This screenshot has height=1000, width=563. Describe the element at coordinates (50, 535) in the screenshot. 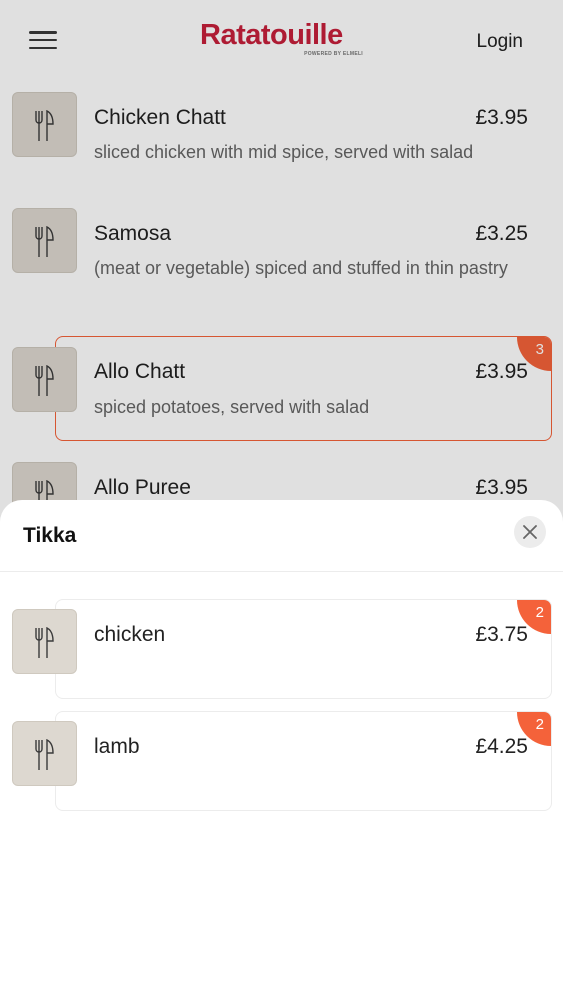

I see `sheet-title: Tikka` at that location.